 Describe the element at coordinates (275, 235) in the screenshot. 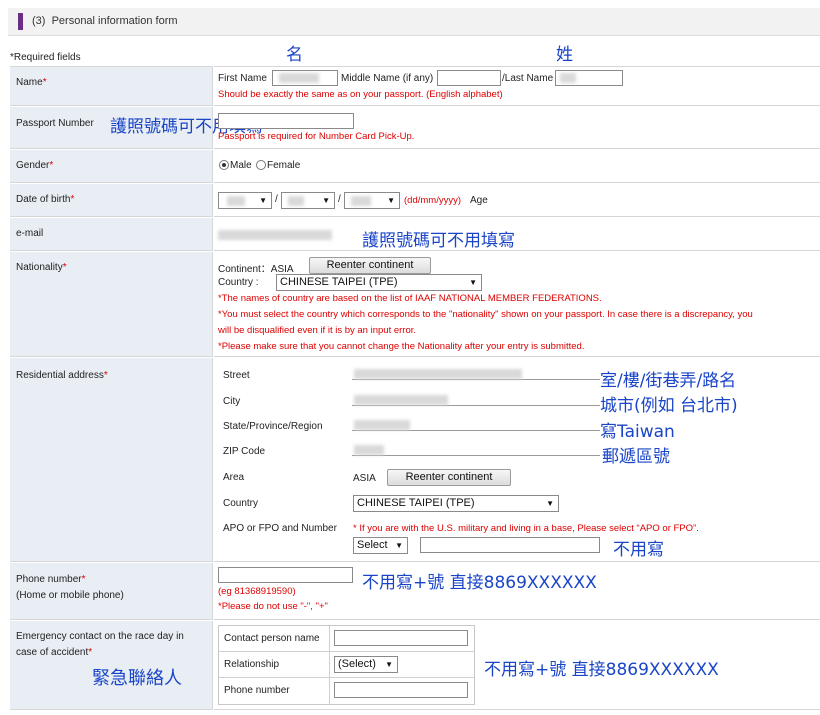

I see `email-value` at that location.